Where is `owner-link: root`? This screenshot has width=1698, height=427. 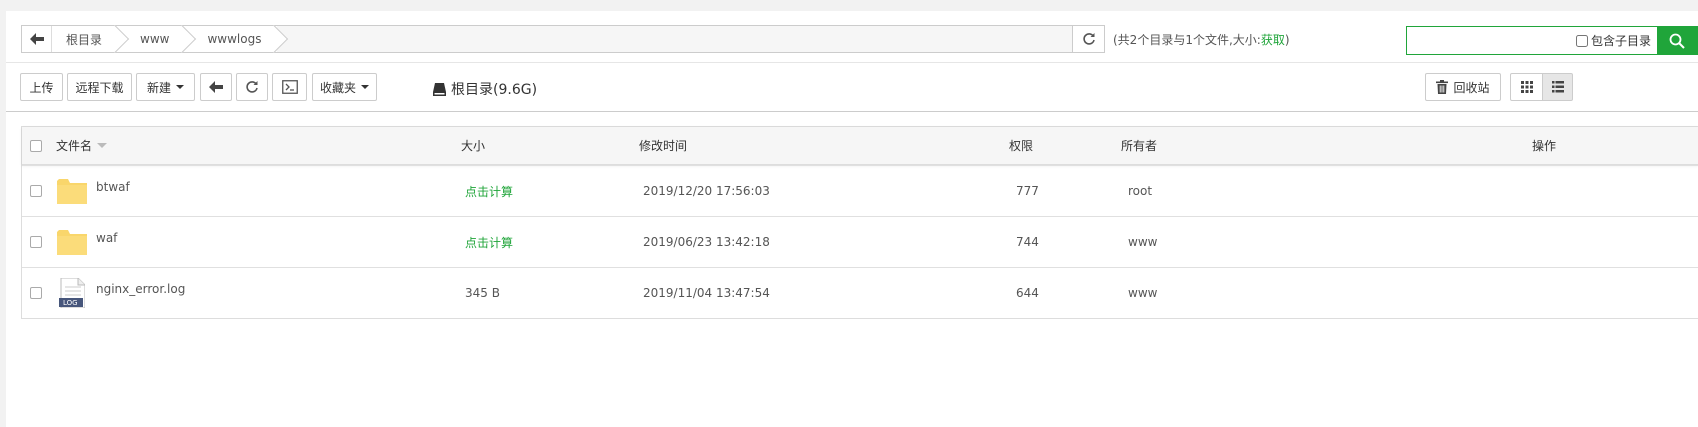
owner-link: root is located at coordinates (1140, 191).